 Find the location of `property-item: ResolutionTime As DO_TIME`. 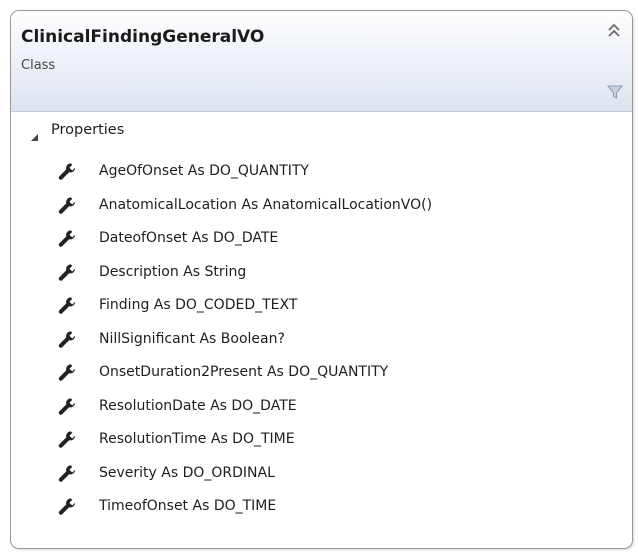

property-item: ResolutionTime As DO_TIME is located at coordinates (321, 442).